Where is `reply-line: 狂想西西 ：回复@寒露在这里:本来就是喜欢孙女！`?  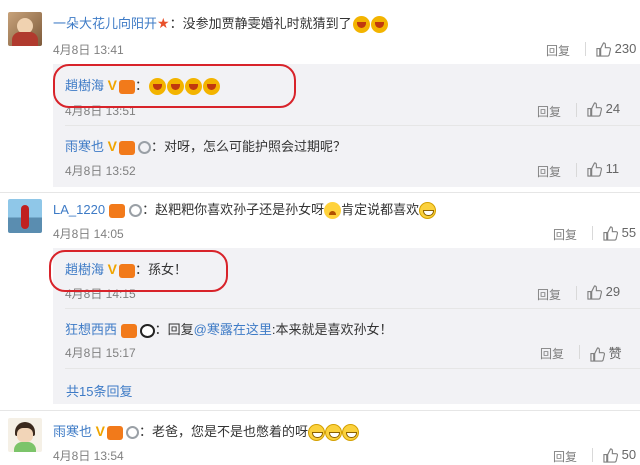 reply-line: 狂想西西 ：回复@寒露在这里:本来就是喜欢孙女！ is located at coordinates (228, 328).